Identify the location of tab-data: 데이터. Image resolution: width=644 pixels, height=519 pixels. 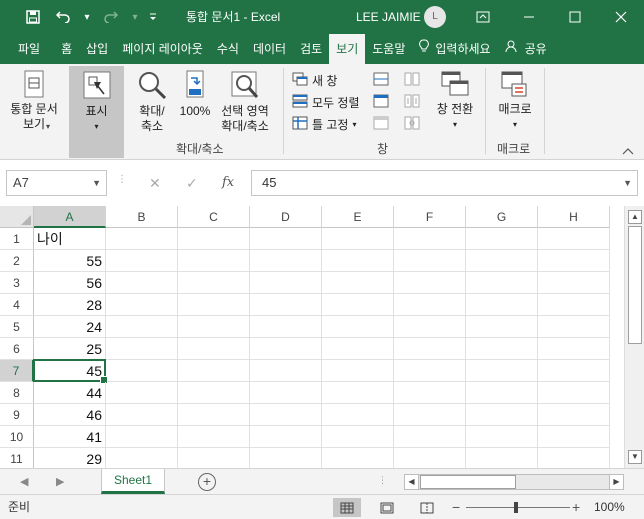
(269, 49).